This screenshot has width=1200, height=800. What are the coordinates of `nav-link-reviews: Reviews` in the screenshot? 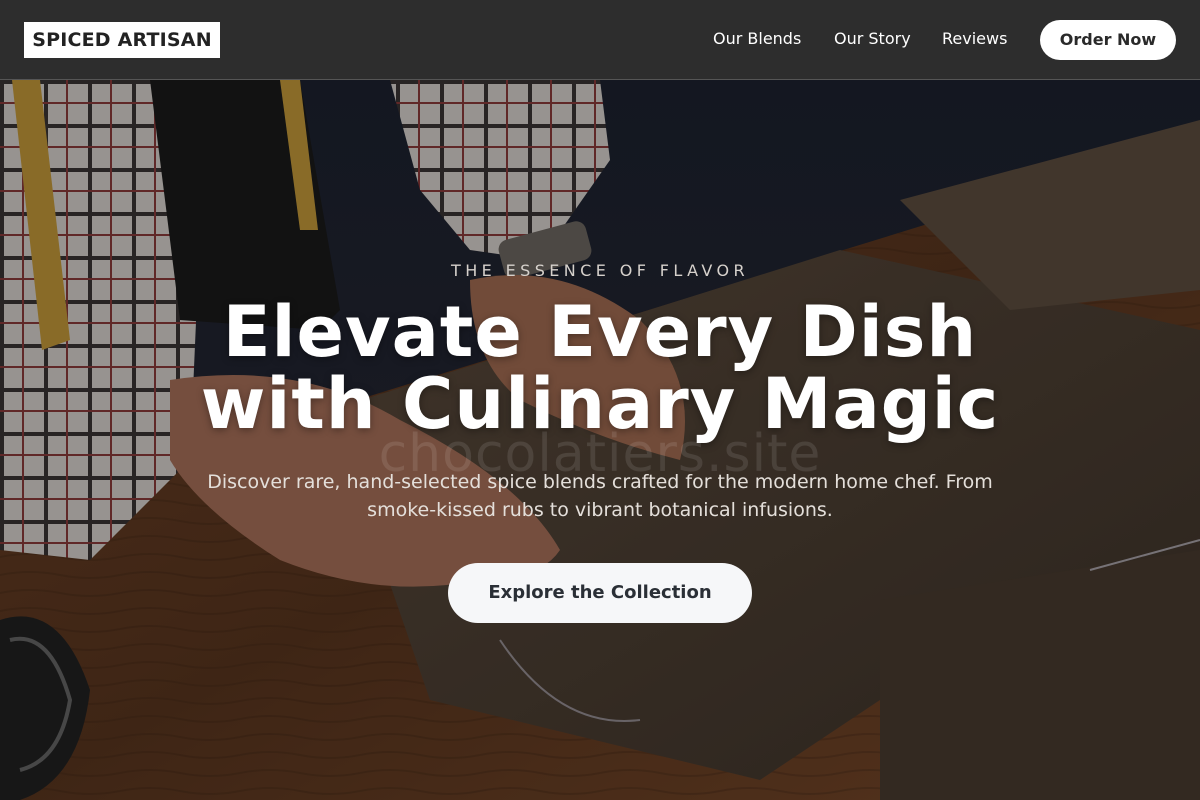 It's located at (974, 39).